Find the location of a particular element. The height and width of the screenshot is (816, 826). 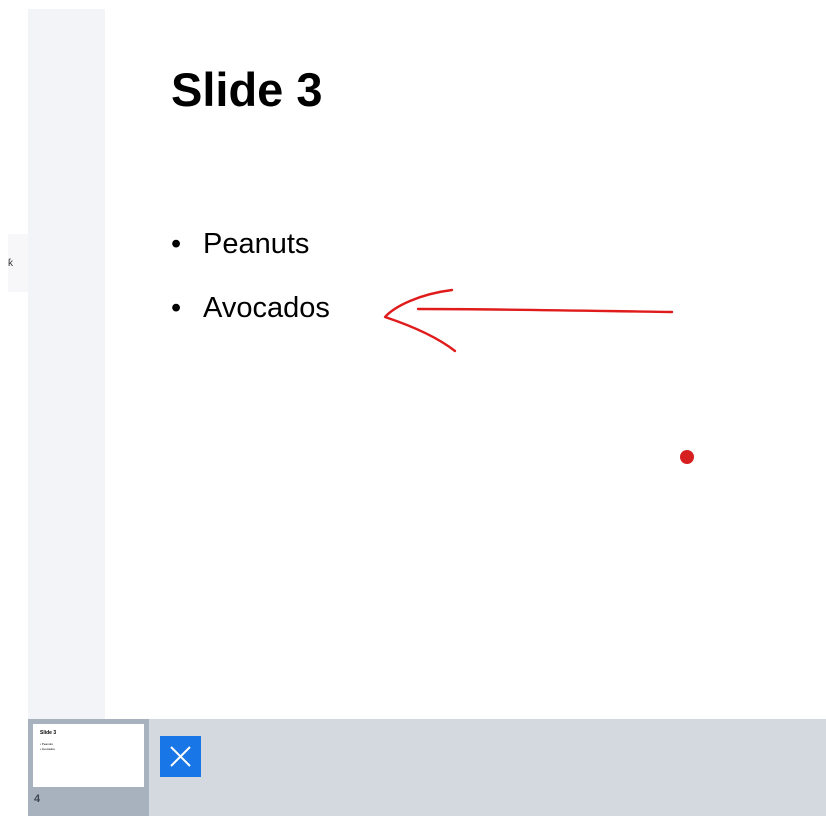

left-gutter is located at coordinates (66, 364).